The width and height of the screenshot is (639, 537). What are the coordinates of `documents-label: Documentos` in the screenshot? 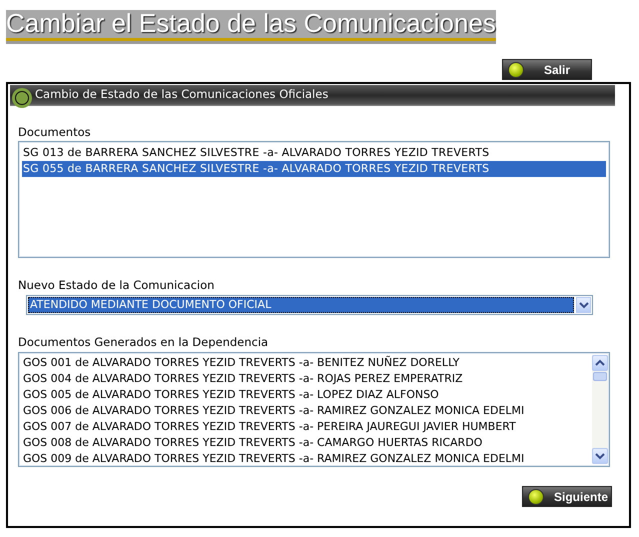 It's located at (55, 132).